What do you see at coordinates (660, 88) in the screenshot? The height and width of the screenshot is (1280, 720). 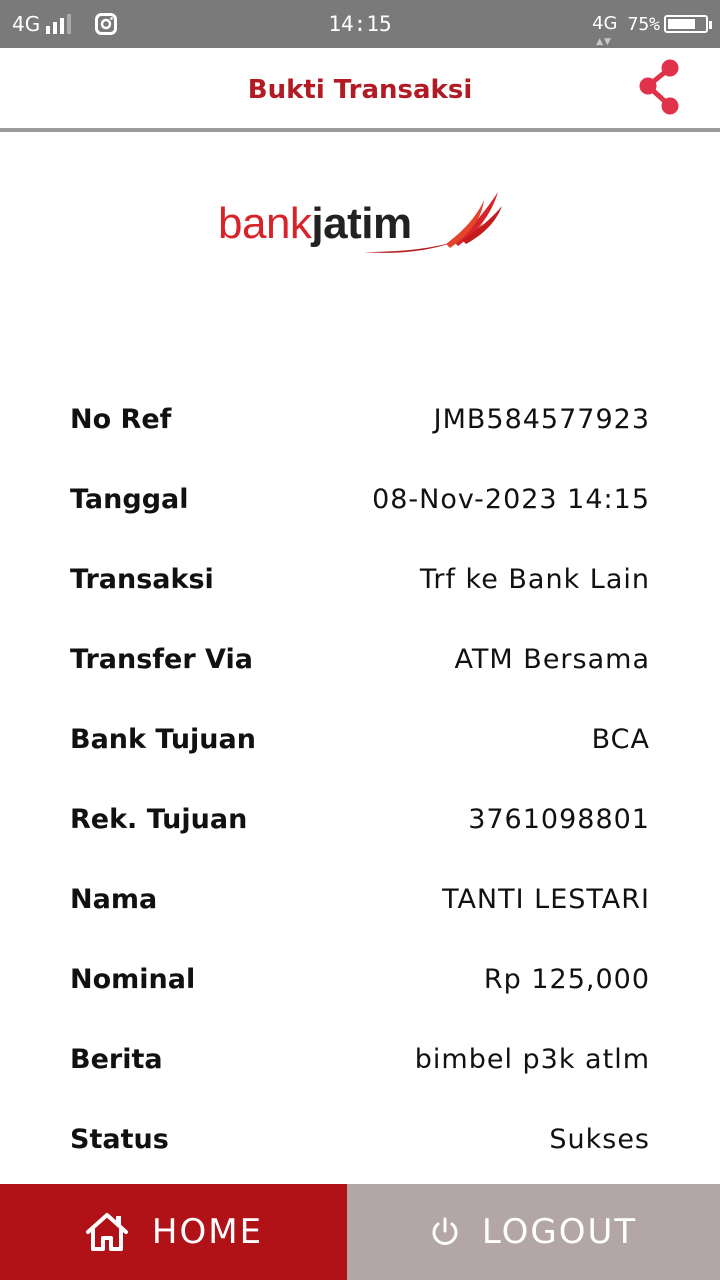 I see `share-icon` at bounding box center [660, 88].